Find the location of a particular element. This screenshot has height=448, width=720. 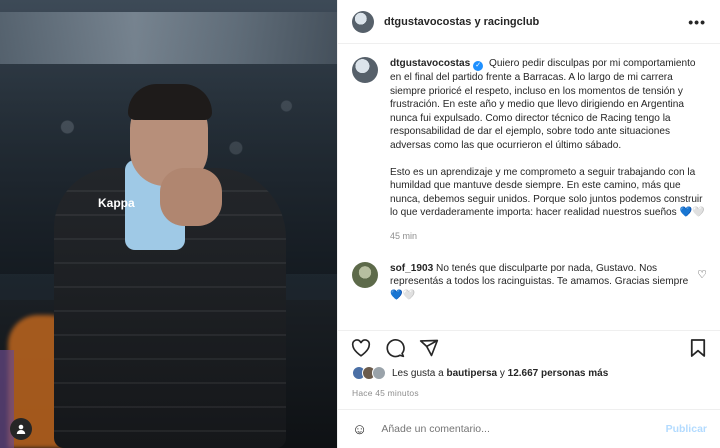

coach-hands is located at coordinates (191, 197).